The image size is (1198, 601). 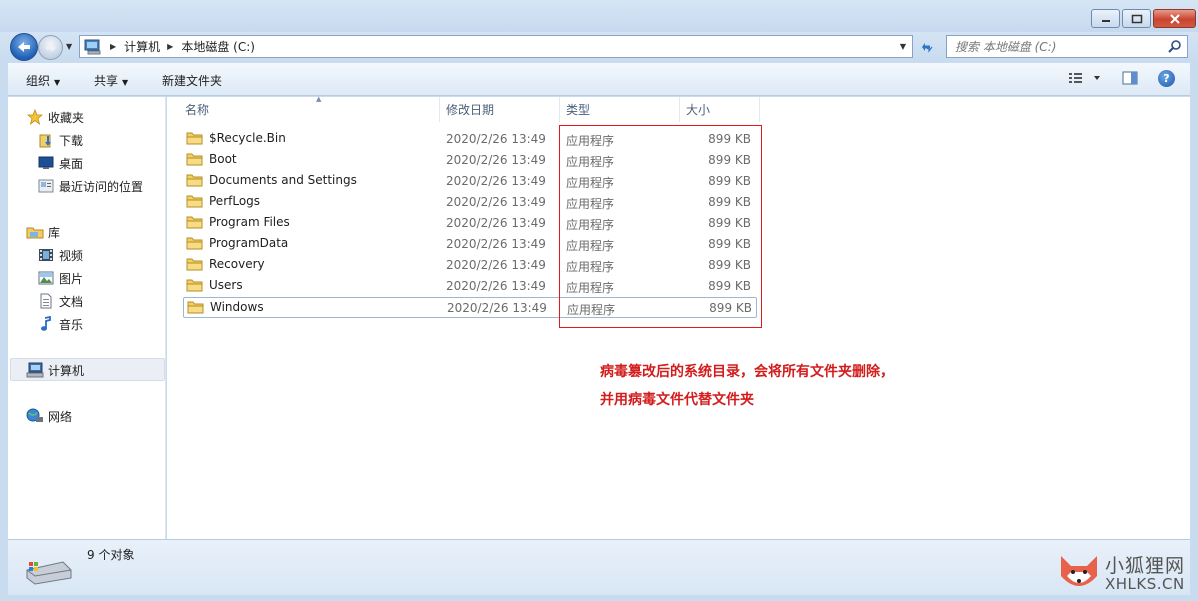 What do you see at coordinates (247, 138) in the screenshot?
I see `file-name: $Recycle.Bin` at bounding box center [247, 138].